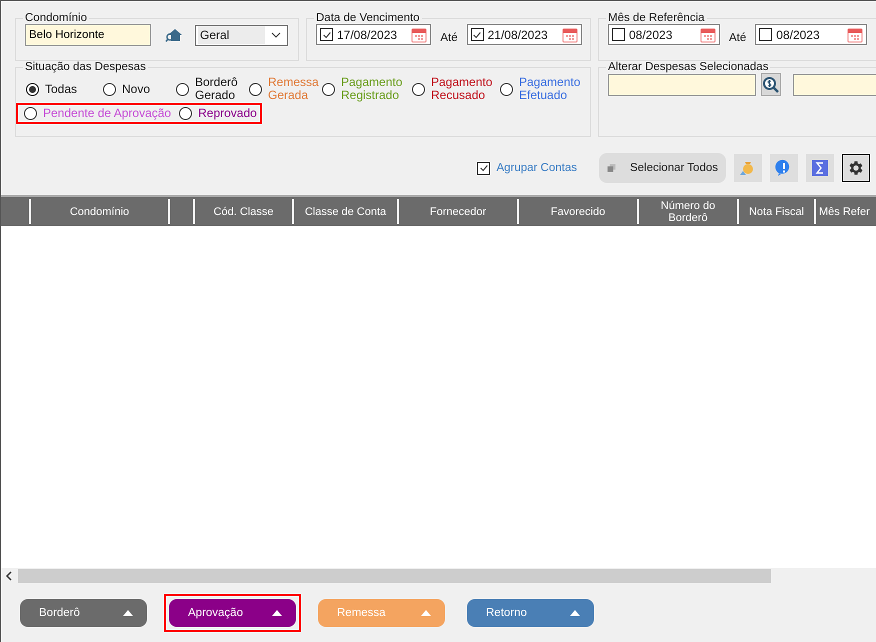  What do you see at coordinates (139, 89) in the screenshot?
I see `radio-option: Novo` at bounding box center [139, 89].